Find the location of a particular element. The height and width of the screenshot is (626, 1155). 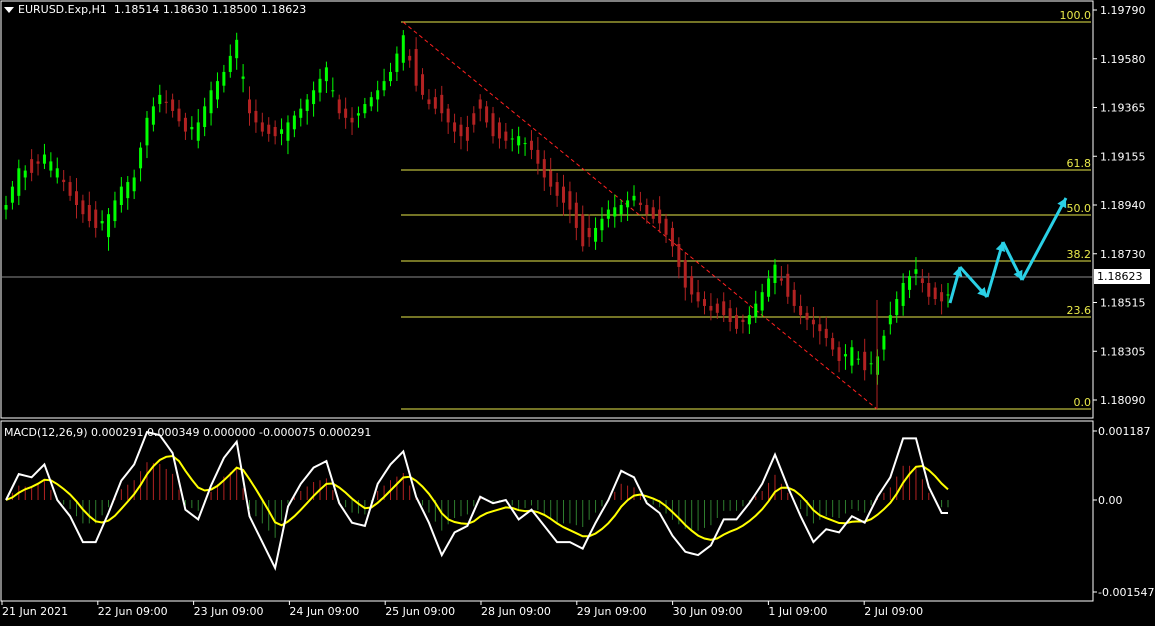

ohlc-label: 1.18514 1.18630 1.18500 1.18623 is located at coordinates (210, 9).